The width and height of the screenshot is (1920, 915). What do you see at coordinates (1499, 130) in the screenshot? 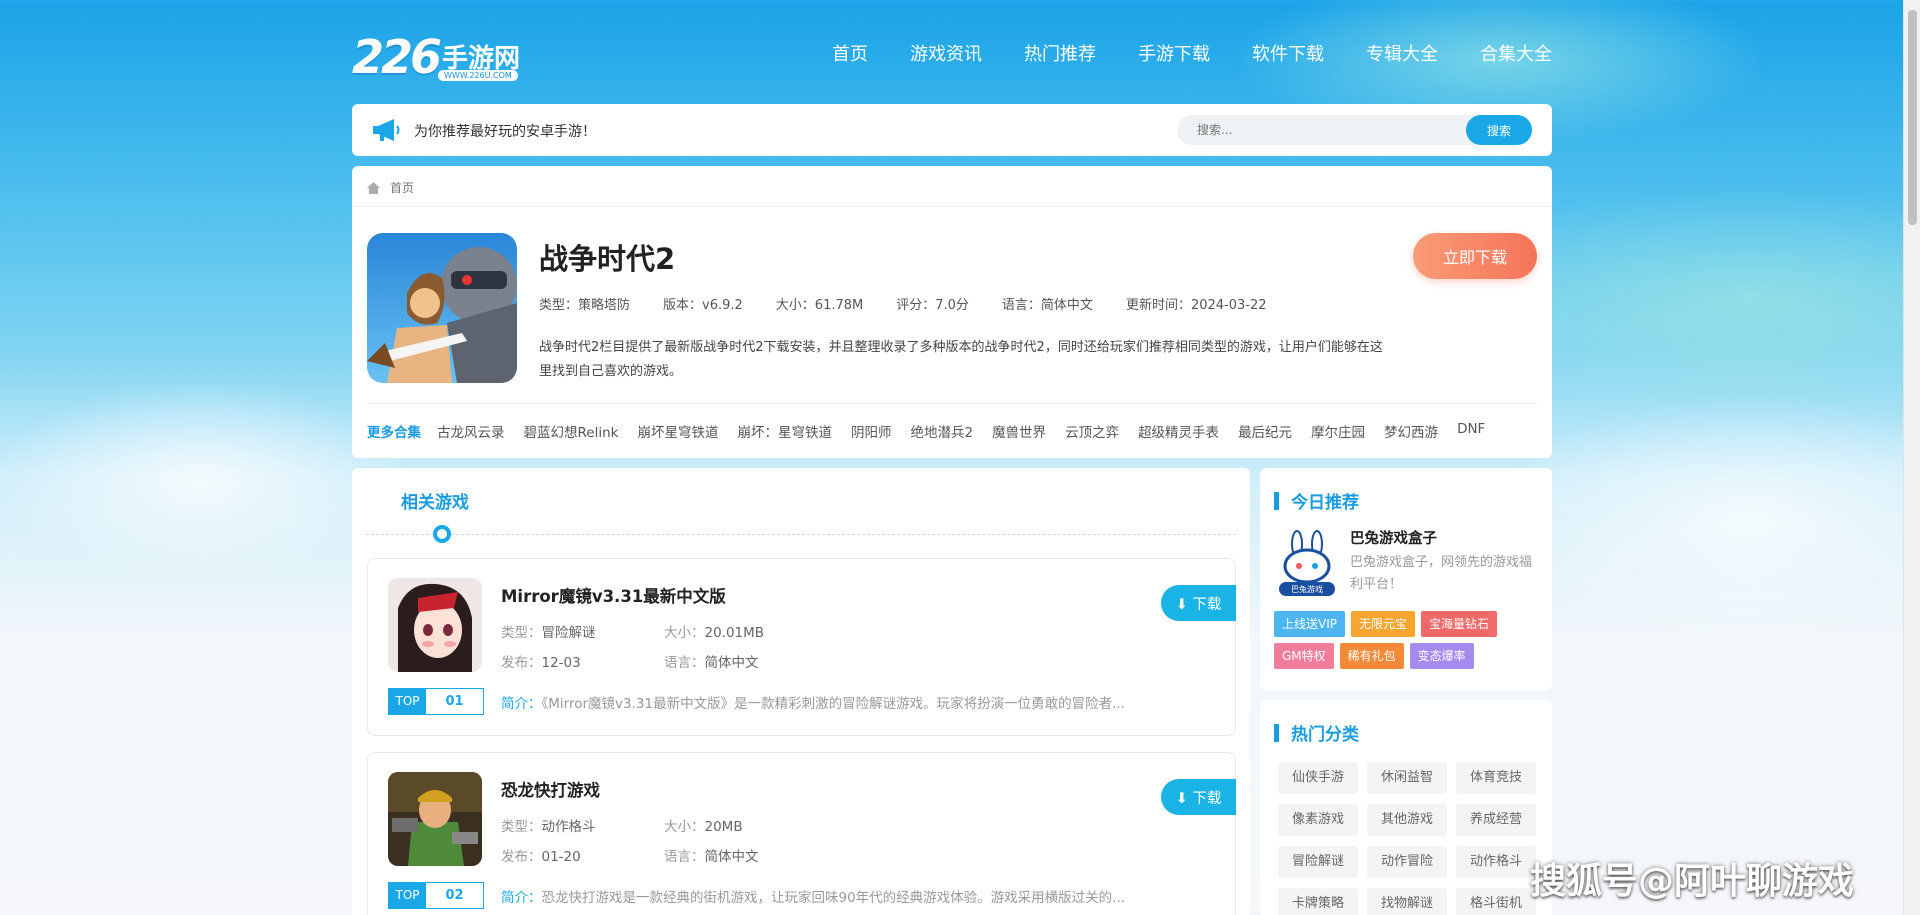
I see `search-button: 搜索` at bounding box center [1499, 130].